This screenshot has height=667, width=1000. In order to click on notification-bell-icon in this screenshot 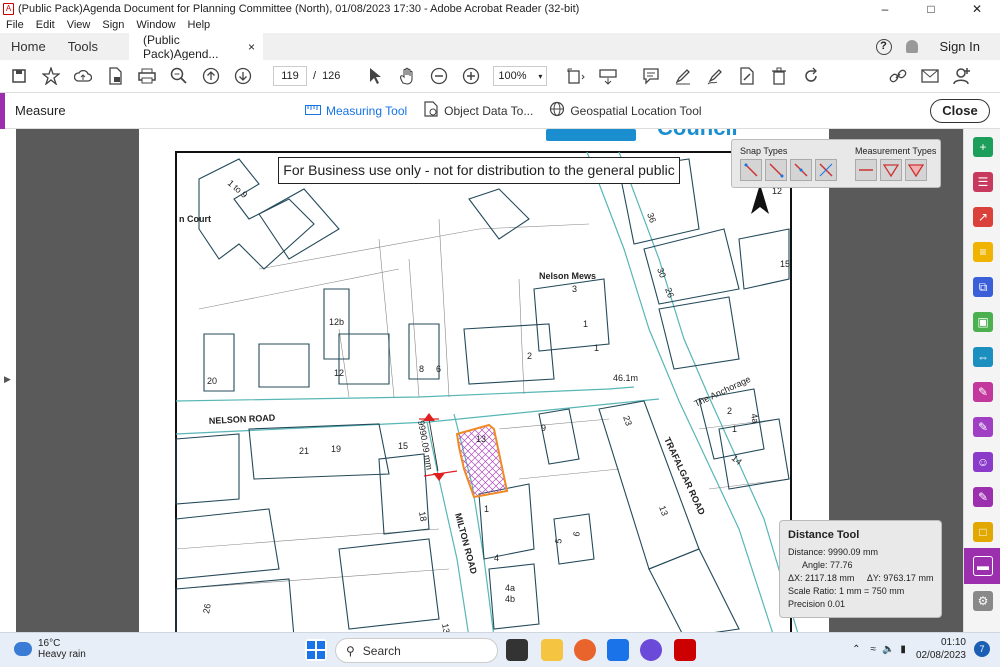, I will do `click(911, 46)`.